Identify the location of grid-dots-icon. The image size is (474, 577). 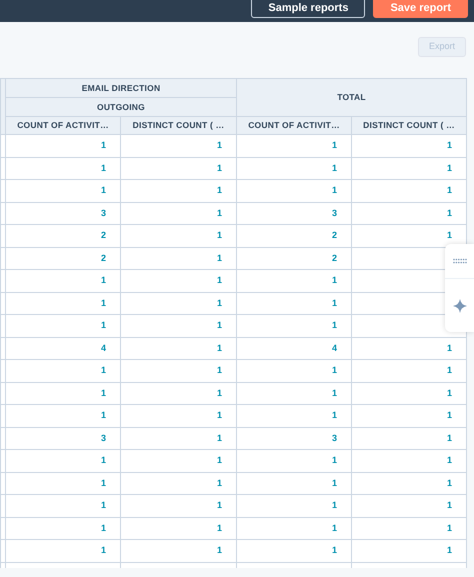
(459, 261).